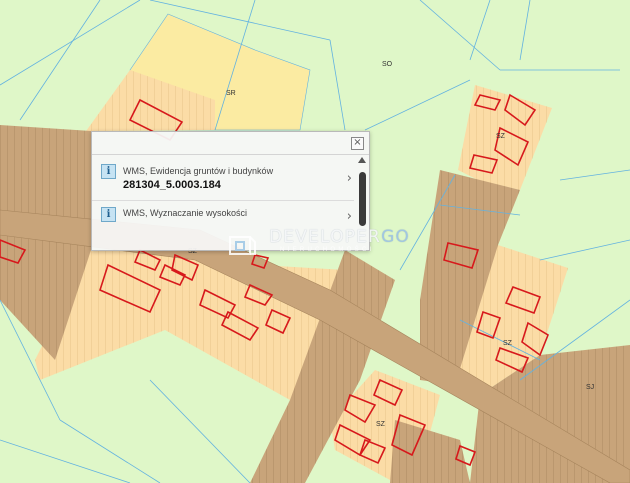 The image size is (630, 483). I want to click on watermark-subtitle: NIERUCHOMOŚCI, so click(327, 250).